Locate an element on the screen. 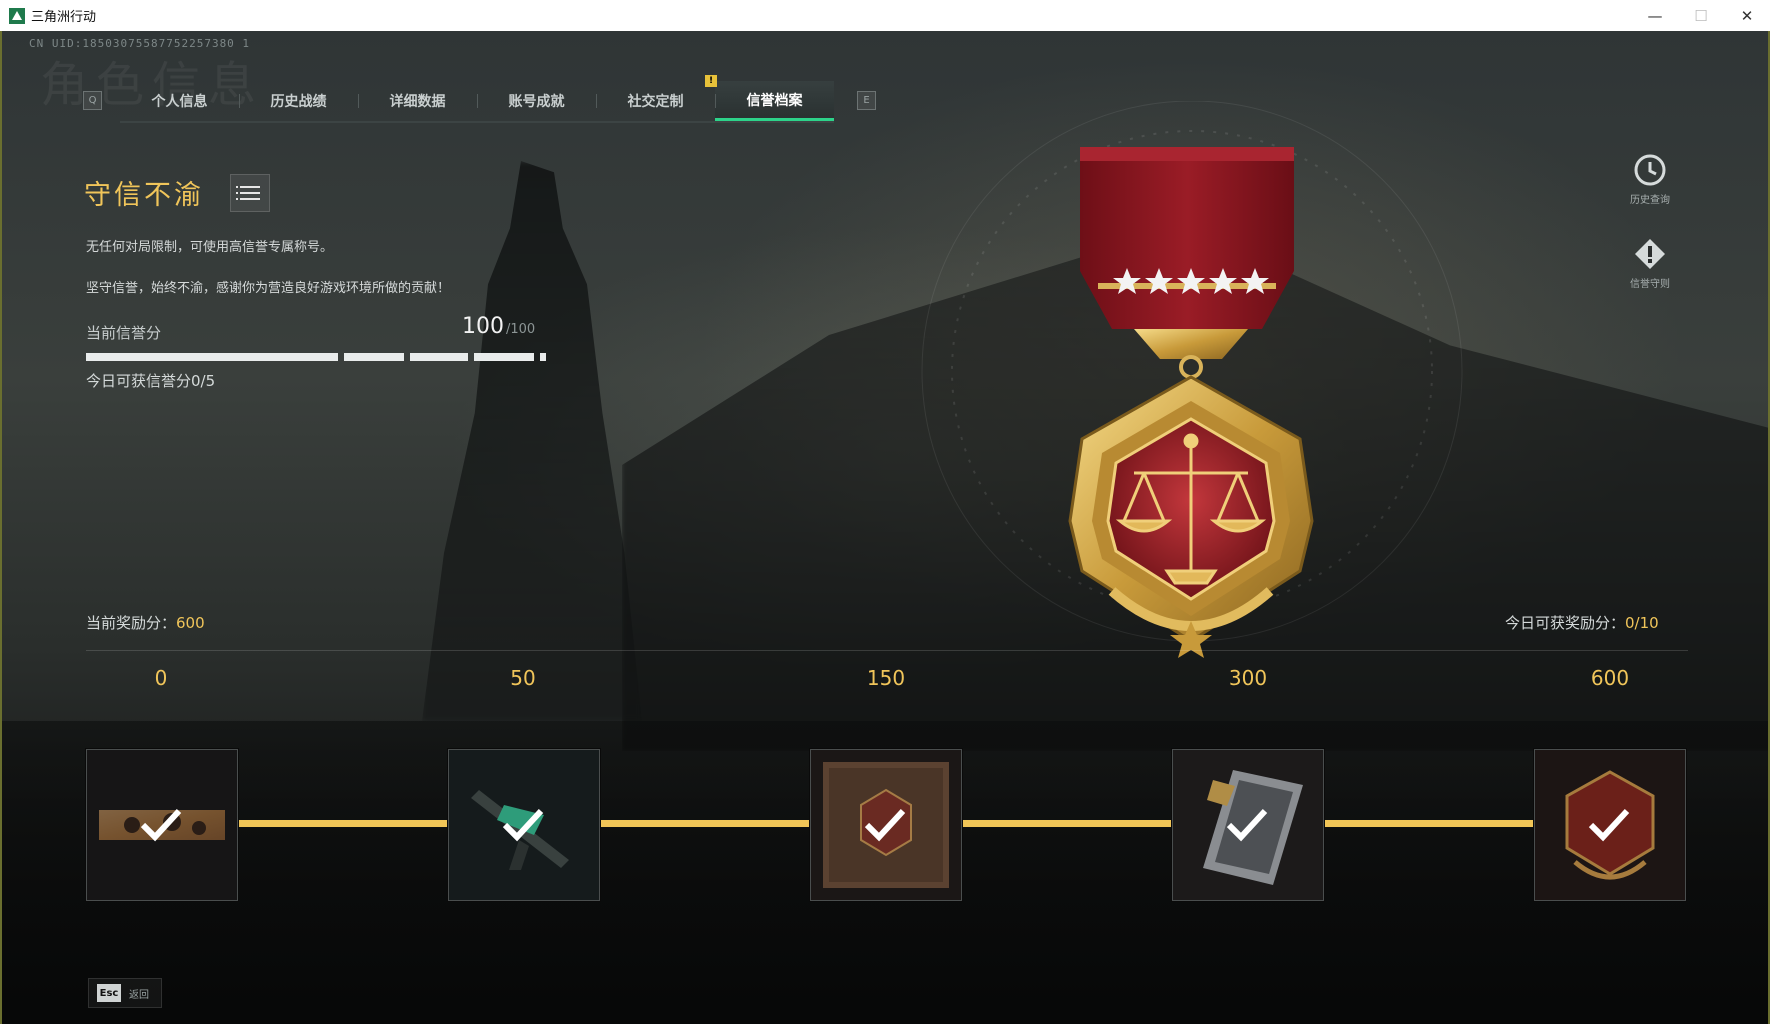 This screenshot has width=1770, height=1024. medal-ribbon is located at coordinates (1187, 238).